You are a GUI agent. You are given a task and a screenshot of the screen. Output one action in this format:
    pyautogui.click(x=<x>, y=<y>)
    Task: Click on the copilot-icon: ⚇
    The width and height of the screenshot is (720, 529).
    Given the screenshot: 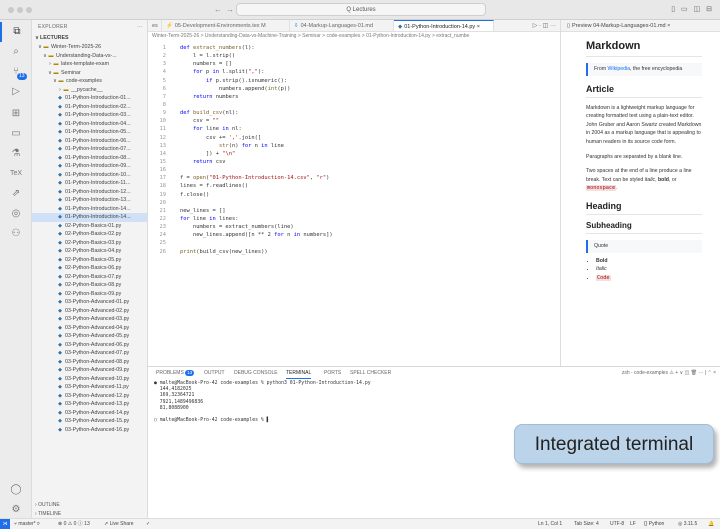 What is the action you would take?
    pyautogui.click(x=16, y=234)
    